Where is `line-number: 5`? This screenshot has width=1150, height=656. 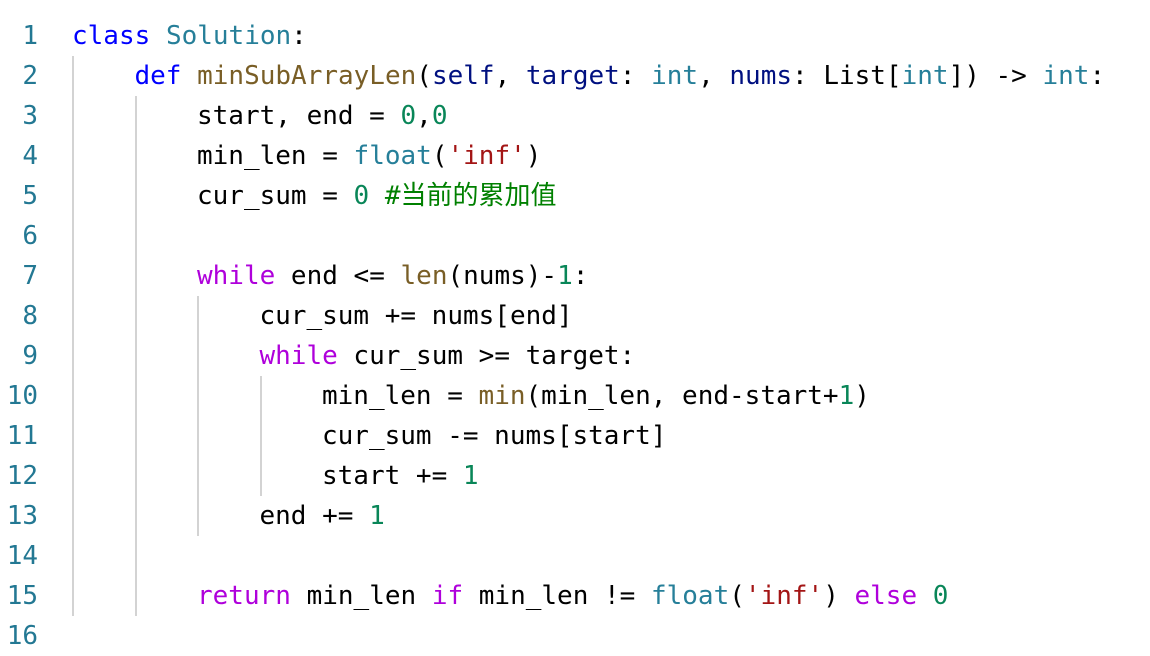 line-number: 5 is located at coordinates (30, 196).